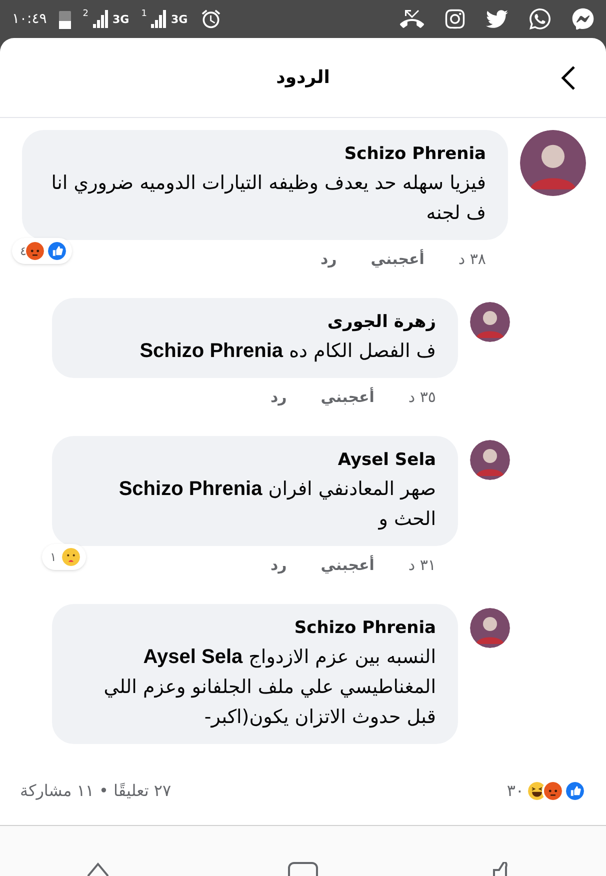  What do you see at coordinates (422, 397) in the screenshot?
I see `comment-time: ٣٥ د` at bounding box center [422, 397].